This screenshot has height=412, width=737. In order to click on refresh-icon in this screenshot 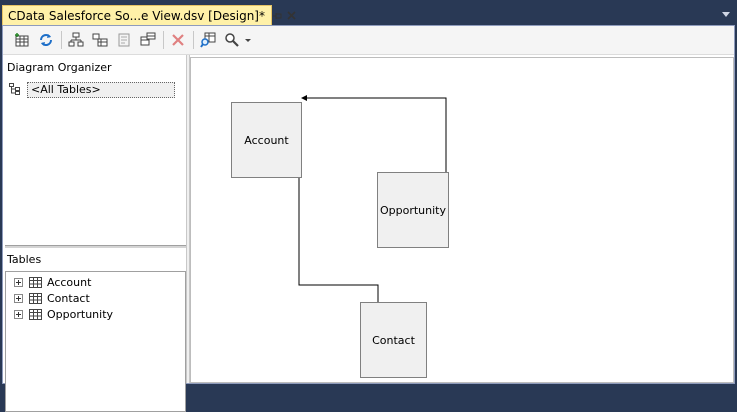, I will do `click(46, 40)`.